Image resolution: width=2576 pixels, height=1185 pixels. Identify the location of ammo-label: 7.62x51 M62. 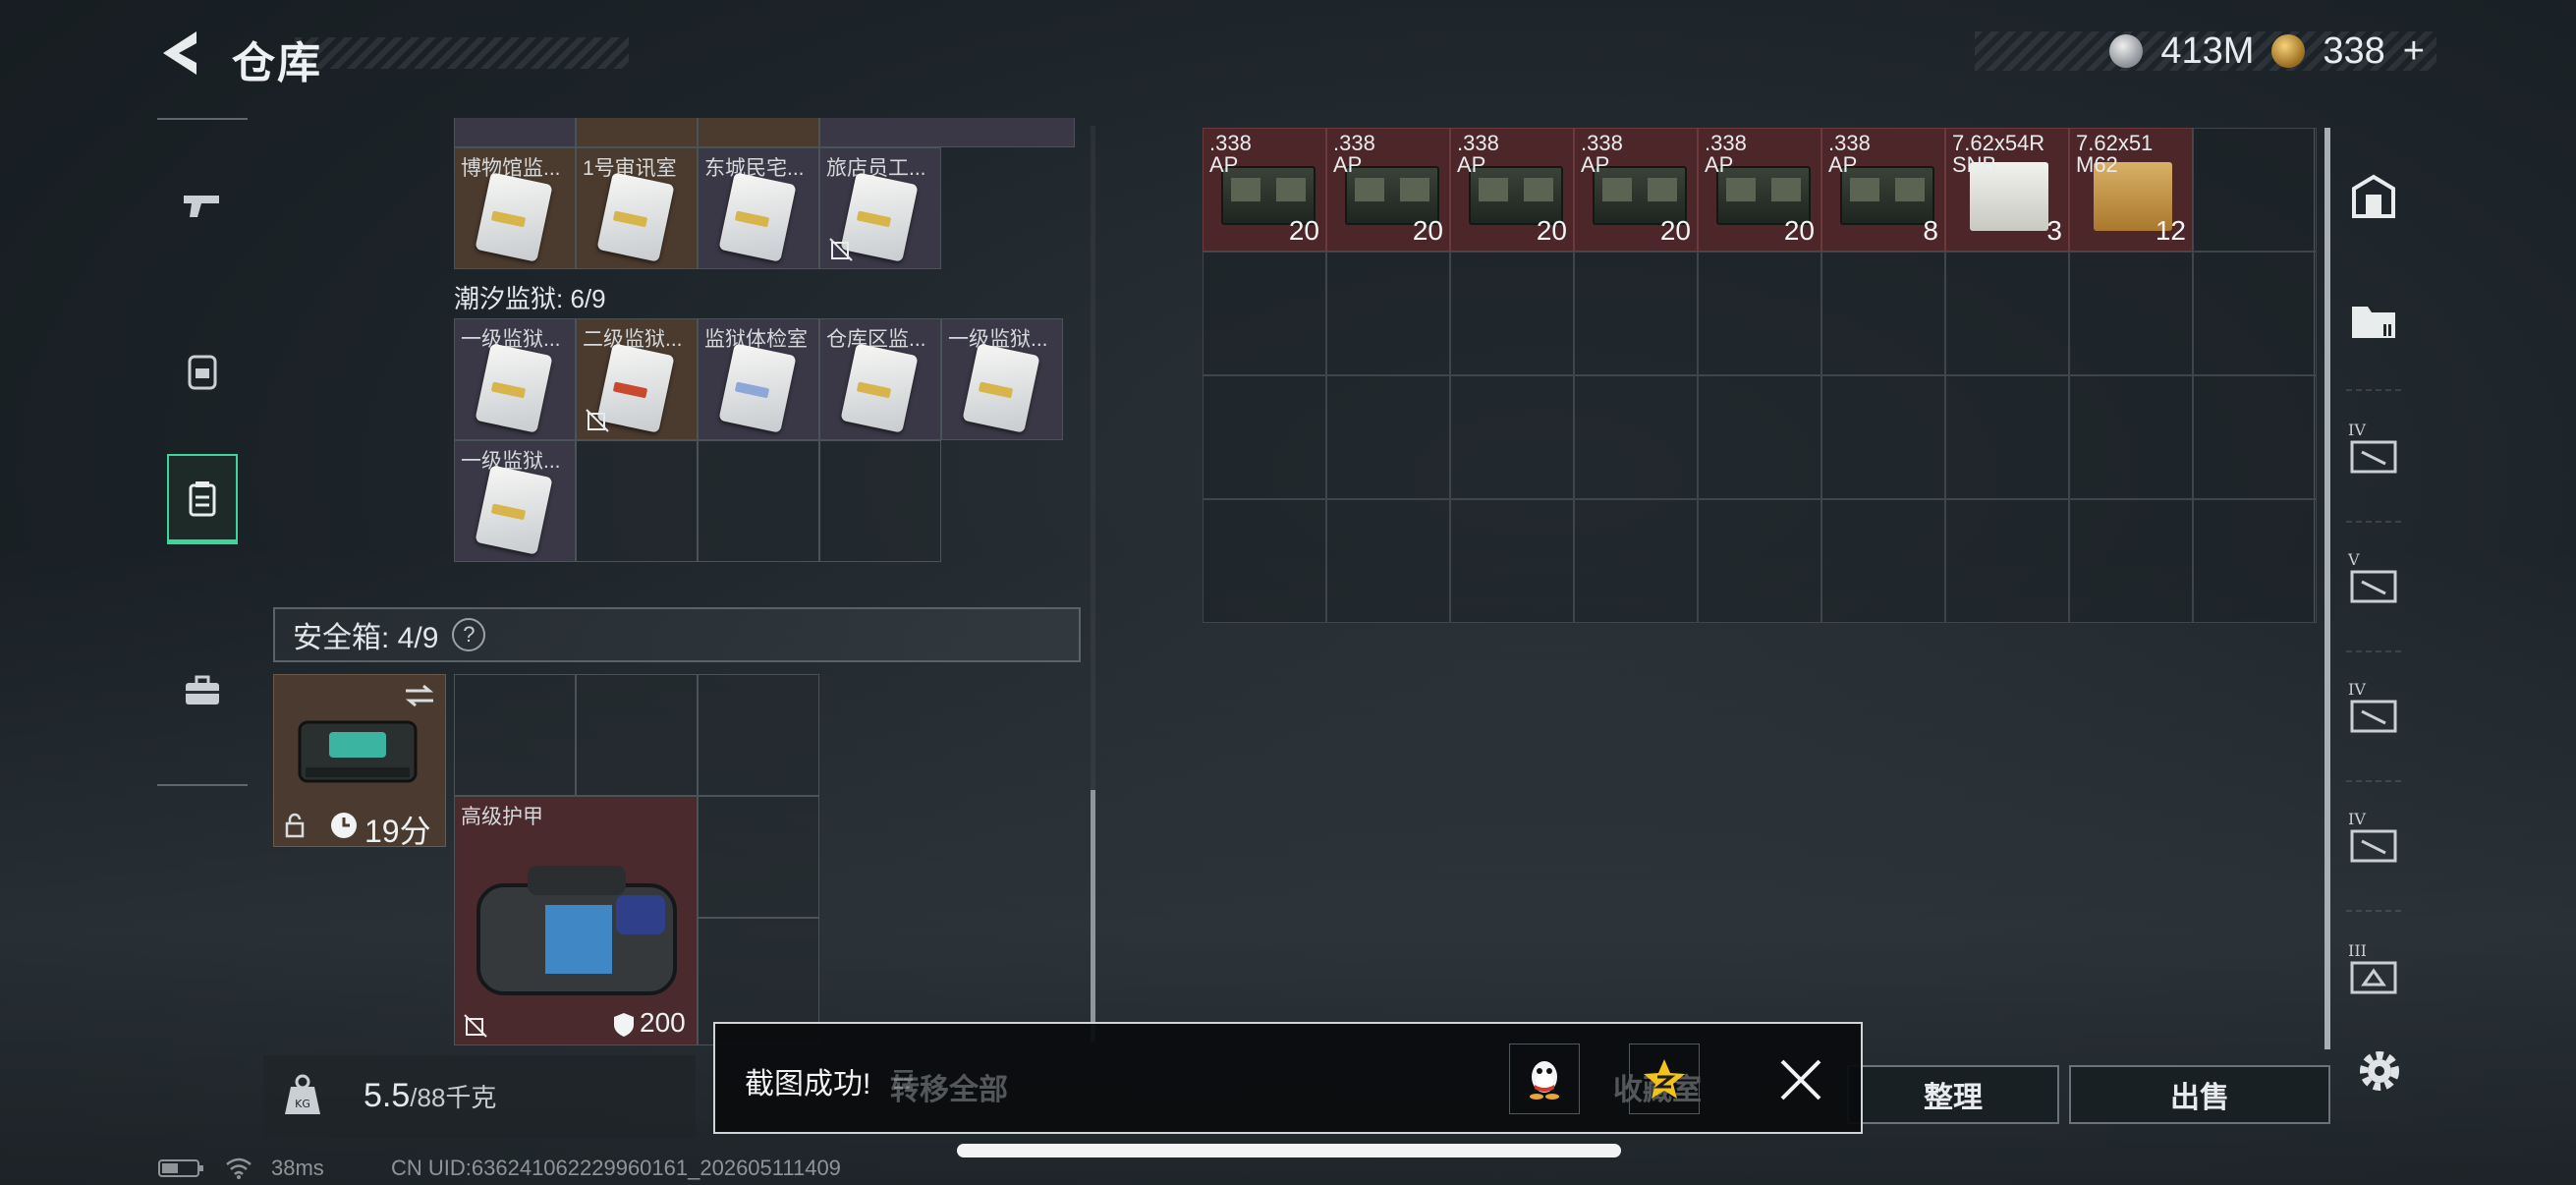
(2115, 154).